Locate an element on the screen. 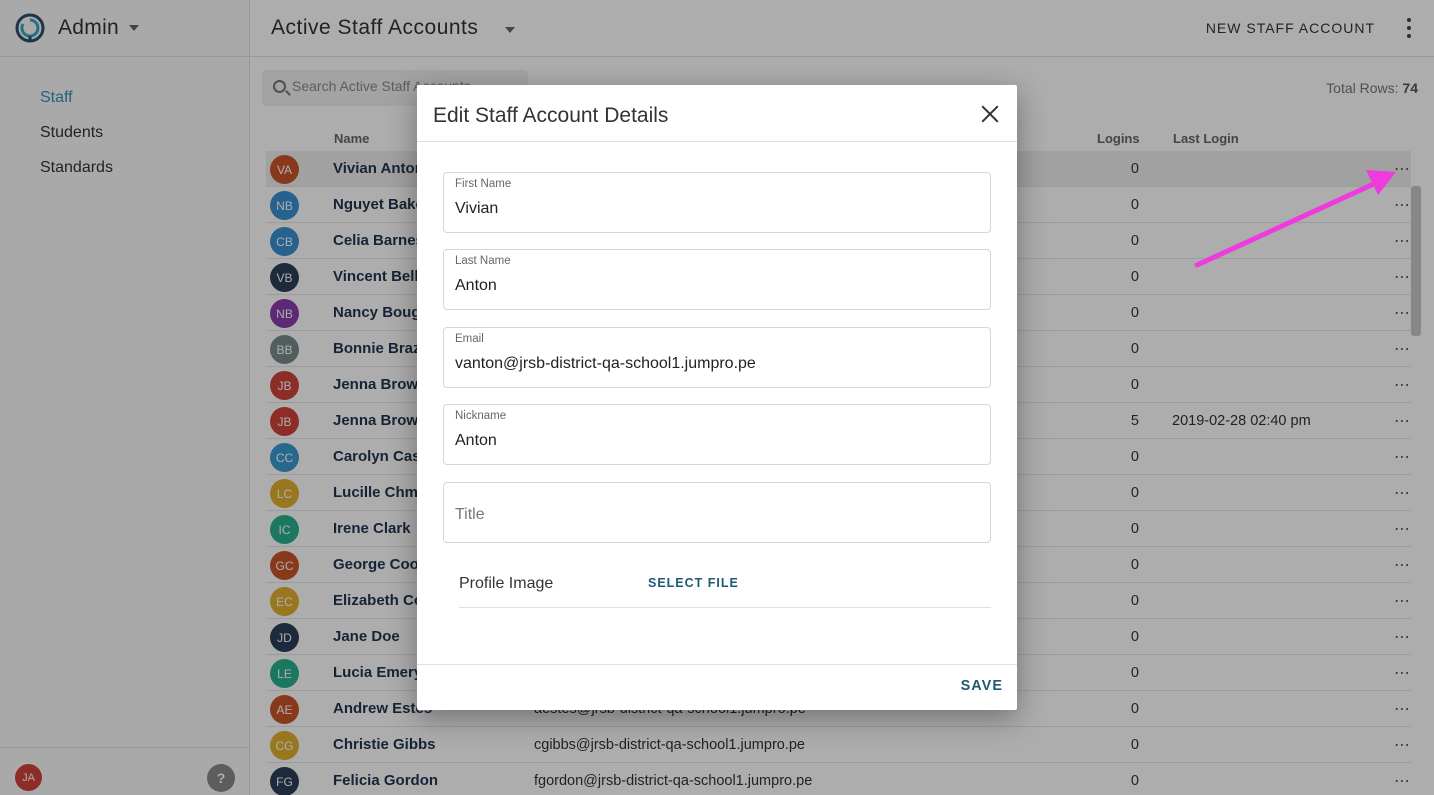  first-name-field: First Name Vivian is located at coordinates (717, 202).